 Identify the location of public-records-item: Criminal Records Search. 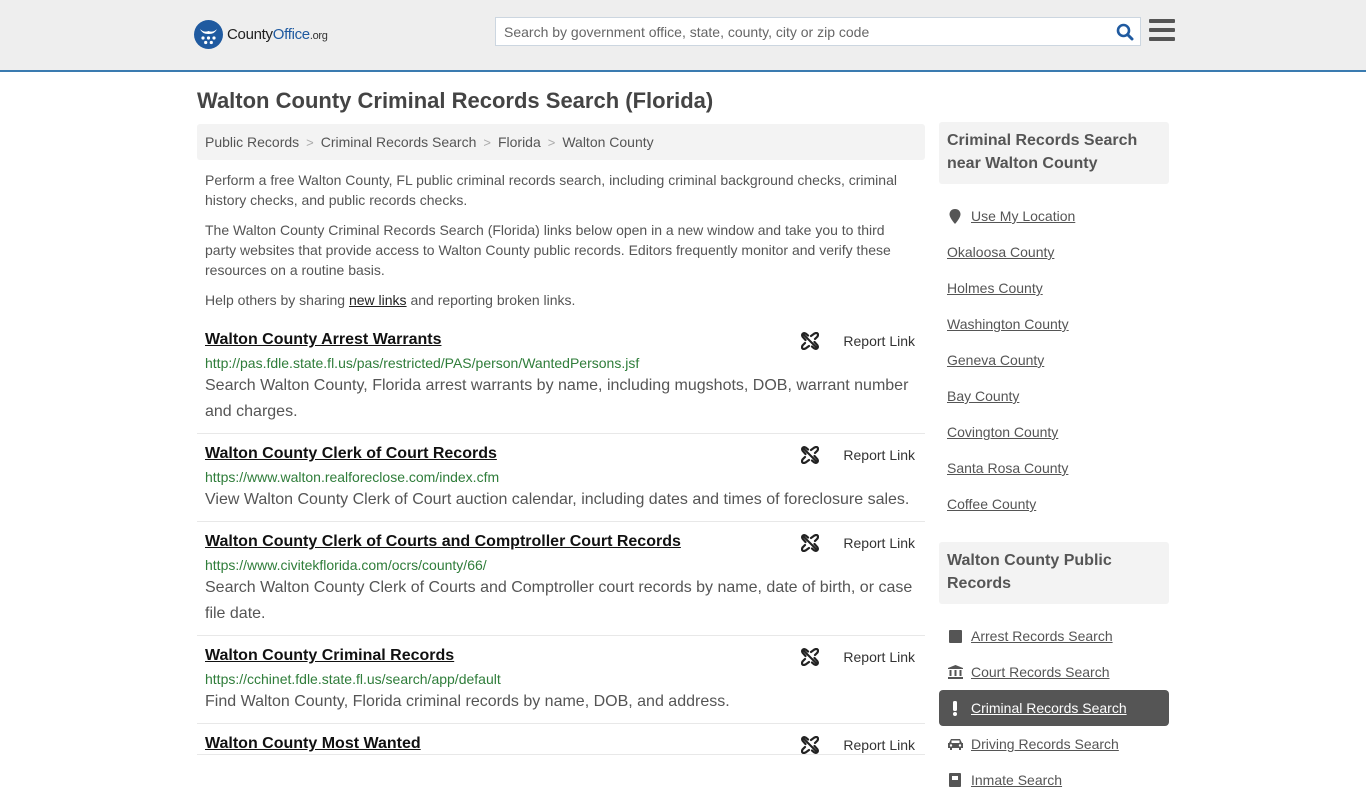
(1054, 708).